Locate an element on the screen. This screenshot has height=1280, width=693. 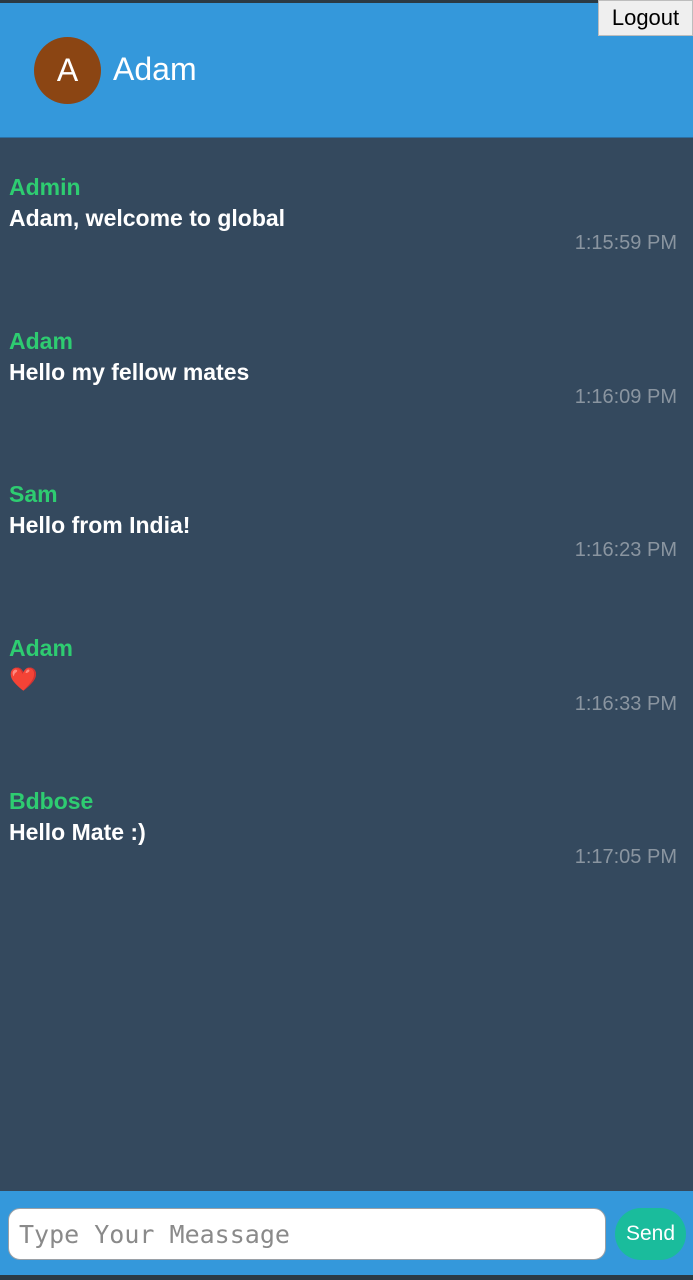
message-time: 1:16:33 PM is located at coordinates (625, 704).